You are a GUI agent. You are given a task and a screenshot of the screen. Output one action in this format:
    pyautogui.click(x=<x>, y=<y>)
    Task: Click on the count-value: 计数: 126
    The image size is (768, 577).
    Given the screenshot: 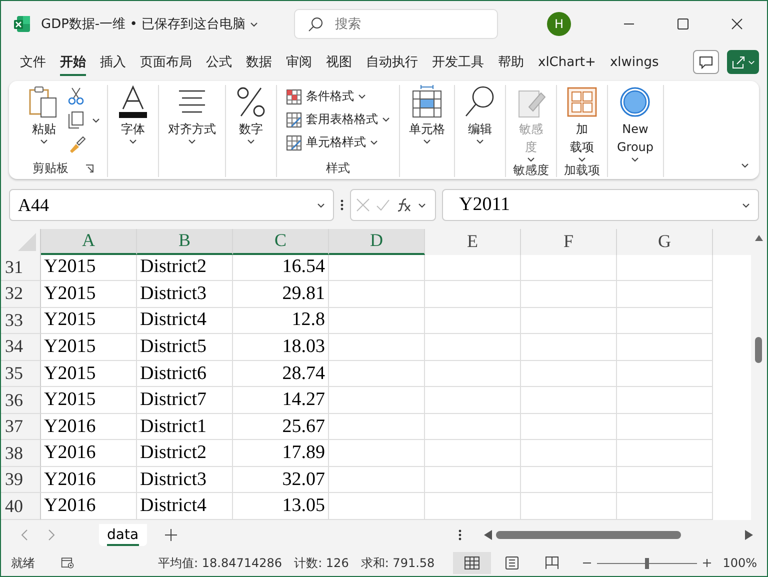 What is the action you would take?
    pyautogui.click(x=321, y=563)
    